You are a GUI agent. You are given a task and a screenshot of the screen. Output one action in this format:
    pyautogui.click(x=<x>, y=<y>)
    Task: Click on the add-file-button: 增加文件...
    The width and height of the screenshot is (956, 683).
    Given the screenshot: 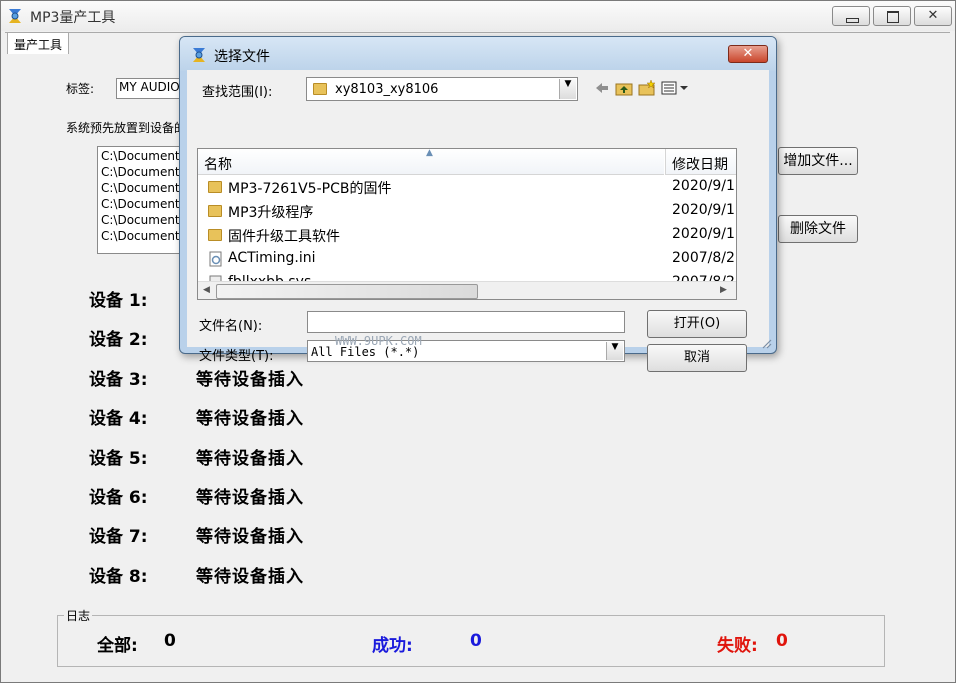 What is the action you would take?
    pyautogui.click(x=818, y=161)
    